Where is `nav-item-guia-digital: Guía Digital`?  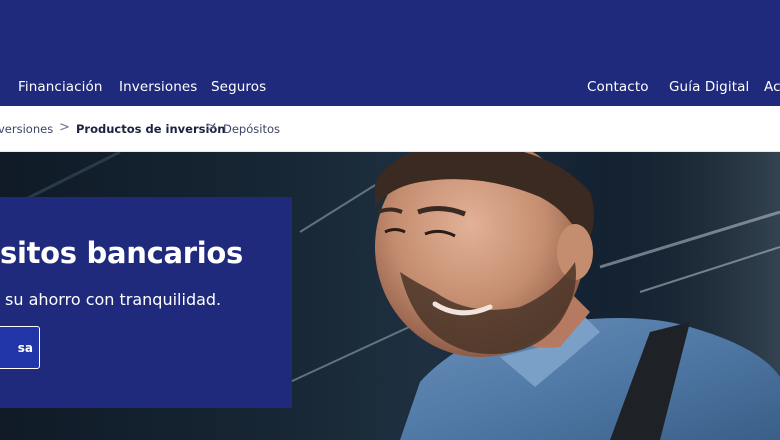
nav-item-guia-digital: Guía Digital is located at coordinates (709, 87).